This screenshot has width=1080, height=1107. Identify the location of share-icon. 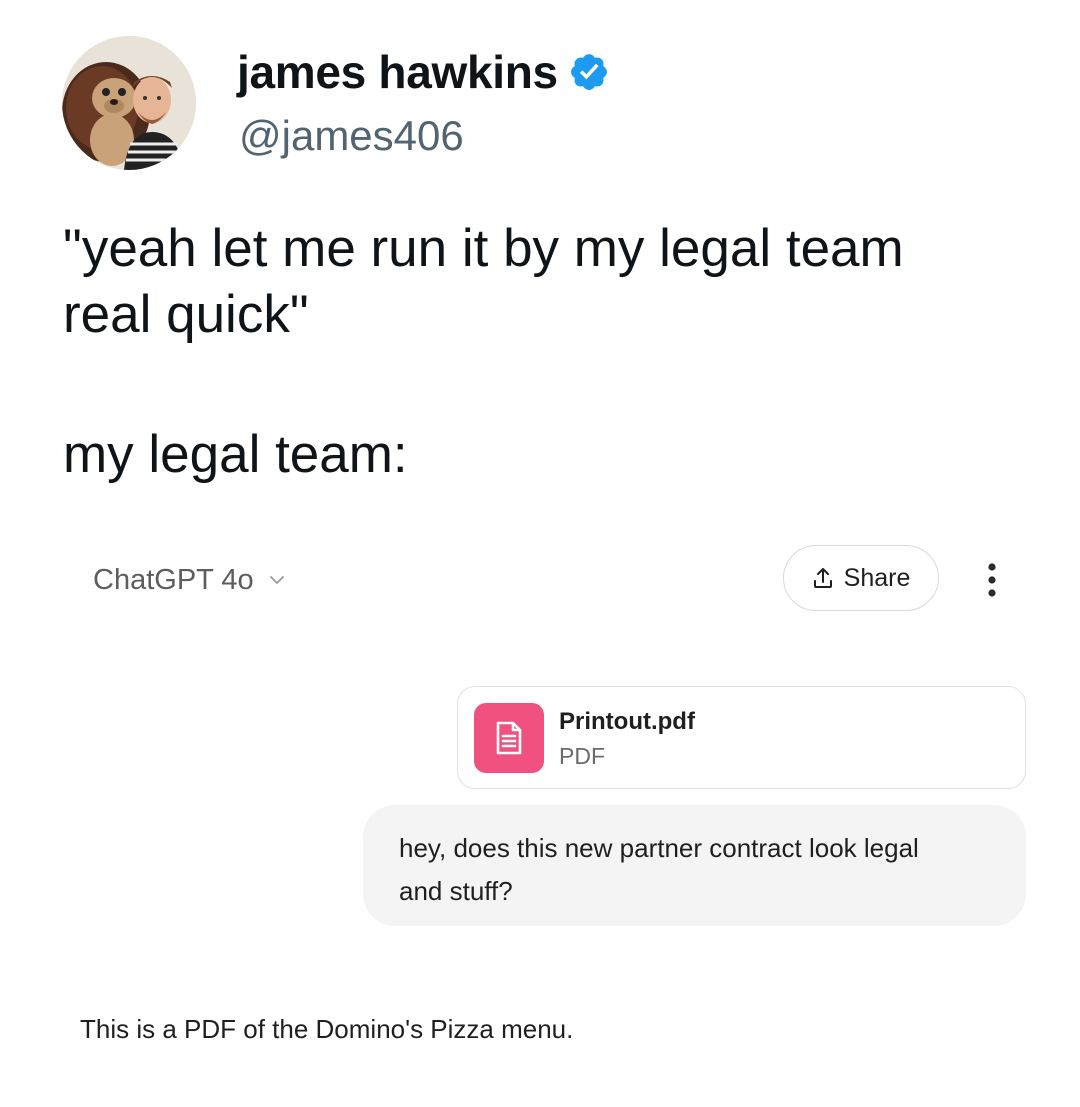
(823, 578).